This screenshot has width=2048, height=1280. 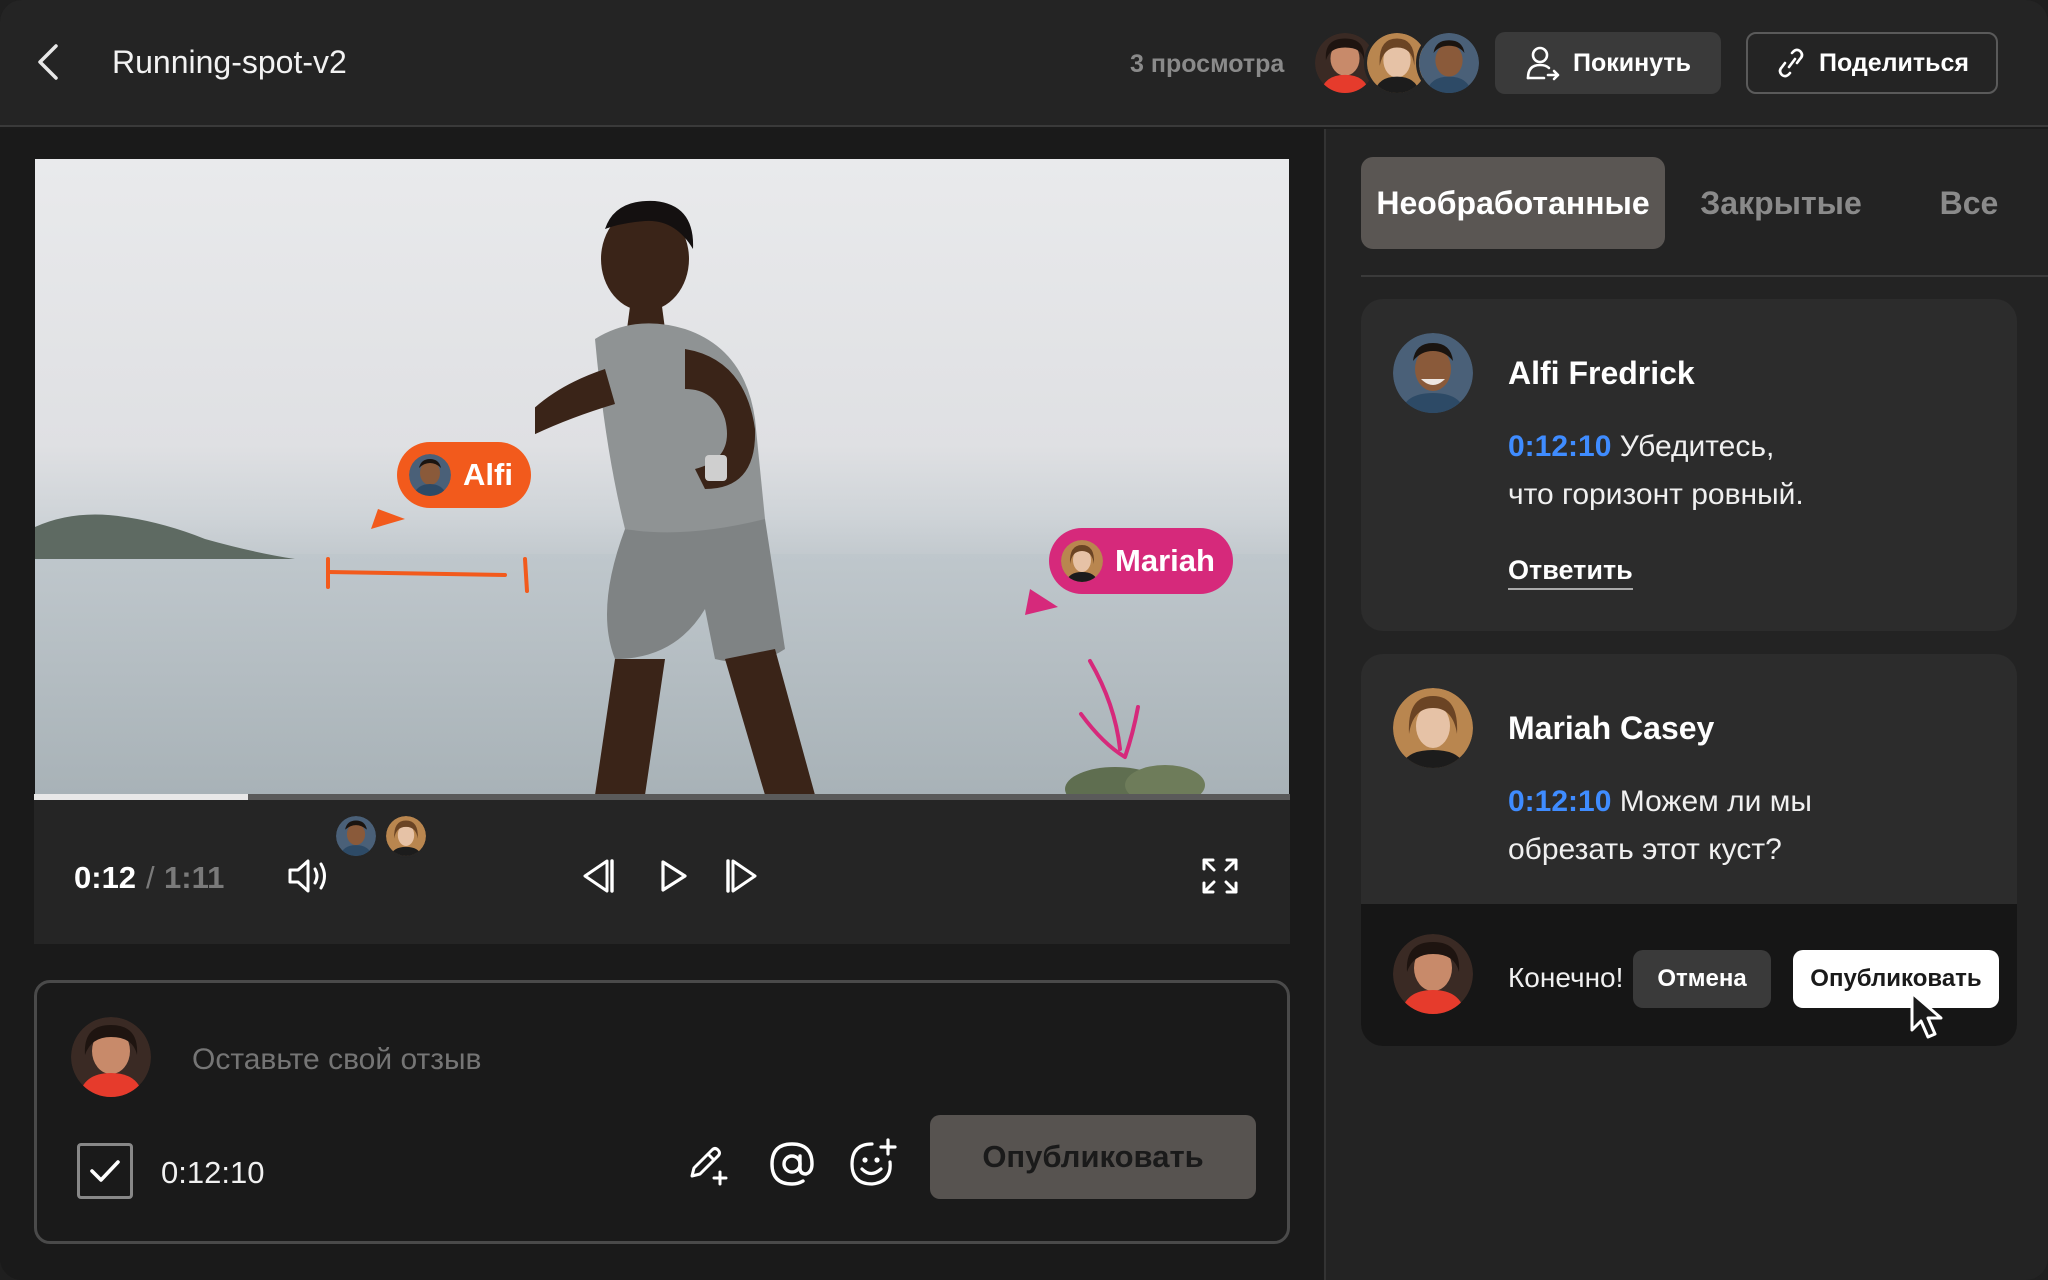 I want to click on leave-button: Покинуть, so click(x=1608, y=63).